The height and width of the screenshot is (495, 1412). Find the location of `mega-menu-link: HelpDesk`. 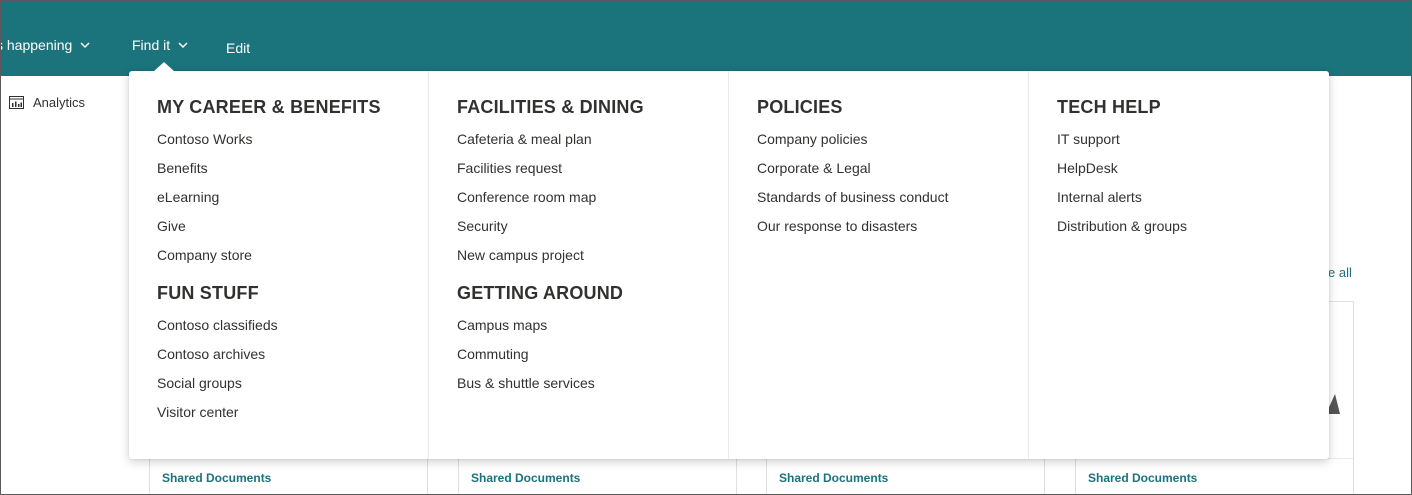

mega-menu-link: HelpDesk is located at coordinates (1193, 168).